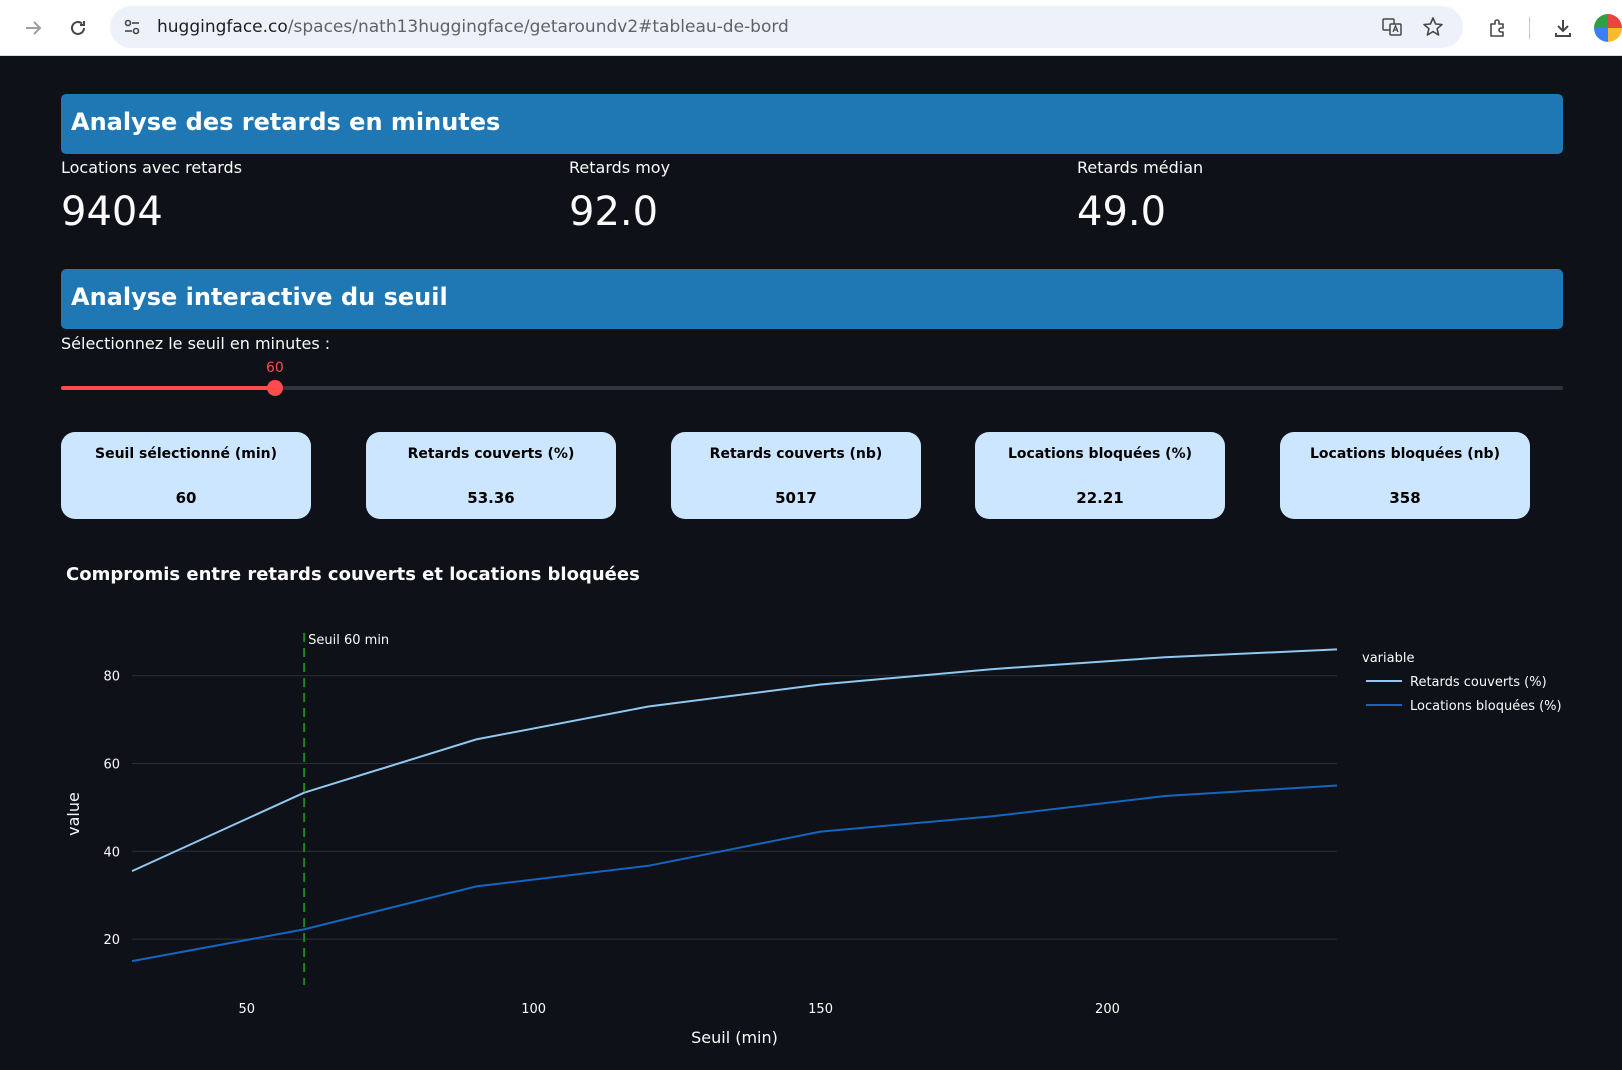 This screenshot has width=1622, height=1070. What do you see at coordinates (1563, 28) in the screenshot?
I see `download-icon` at bounding box center [1563, 28].